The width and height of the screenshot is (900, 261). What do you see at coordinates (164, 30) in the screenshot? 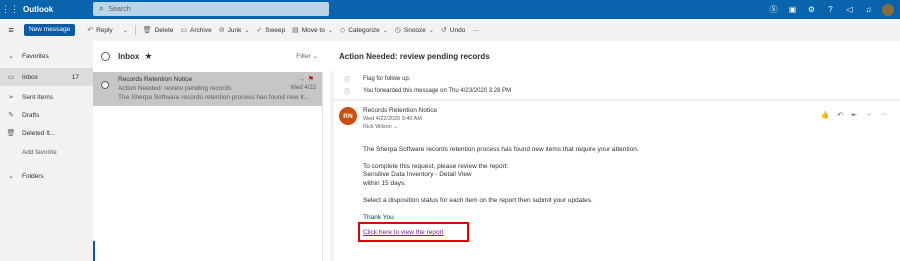
I see `delete-label: Delete` at bounding box center [164, 30].